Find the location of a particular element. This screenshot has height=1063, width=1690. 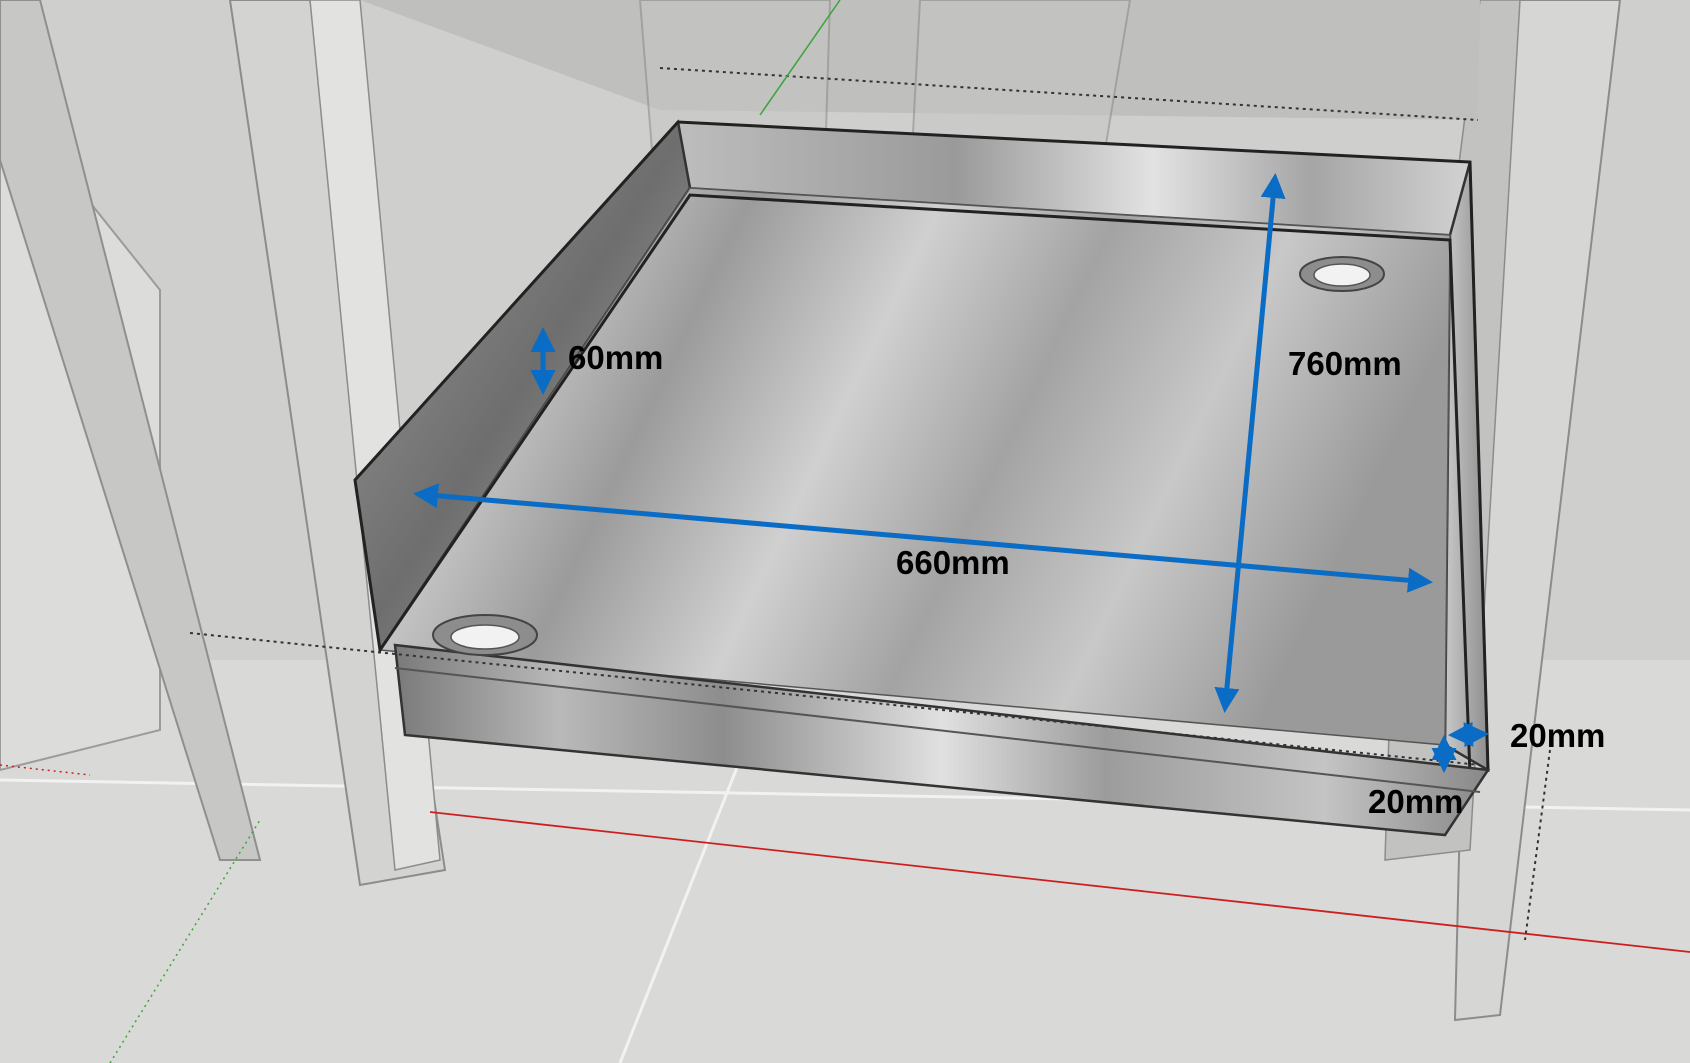

side-thickness-arrow is located at coordinates (1468, 734).